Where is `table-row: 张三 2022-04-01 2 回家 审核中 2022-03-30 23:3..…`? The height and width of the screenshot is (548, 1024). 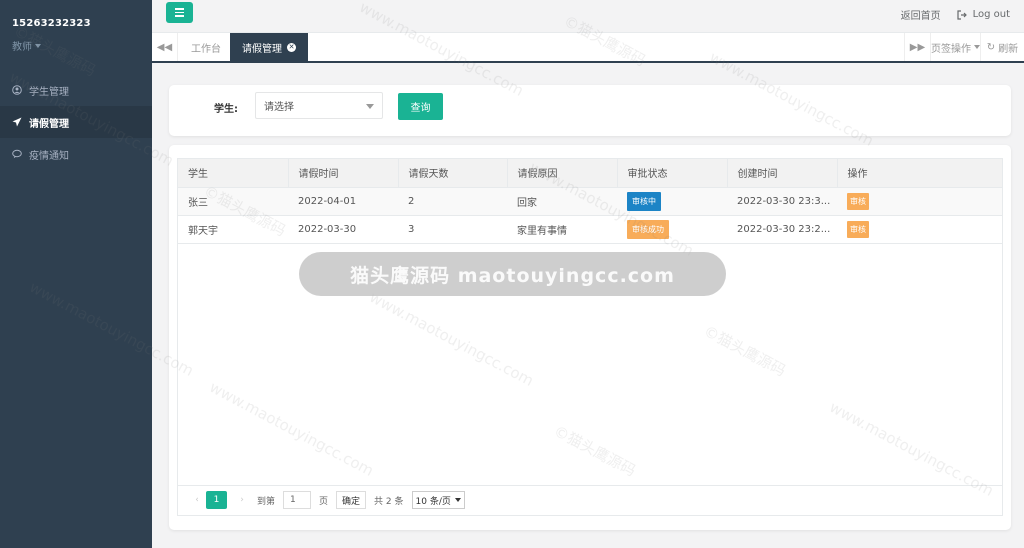
table-row: 张三 2022-04-01 2 回家 审核中 2022-03-30 23:3..… is located at coordinates (590, 201).